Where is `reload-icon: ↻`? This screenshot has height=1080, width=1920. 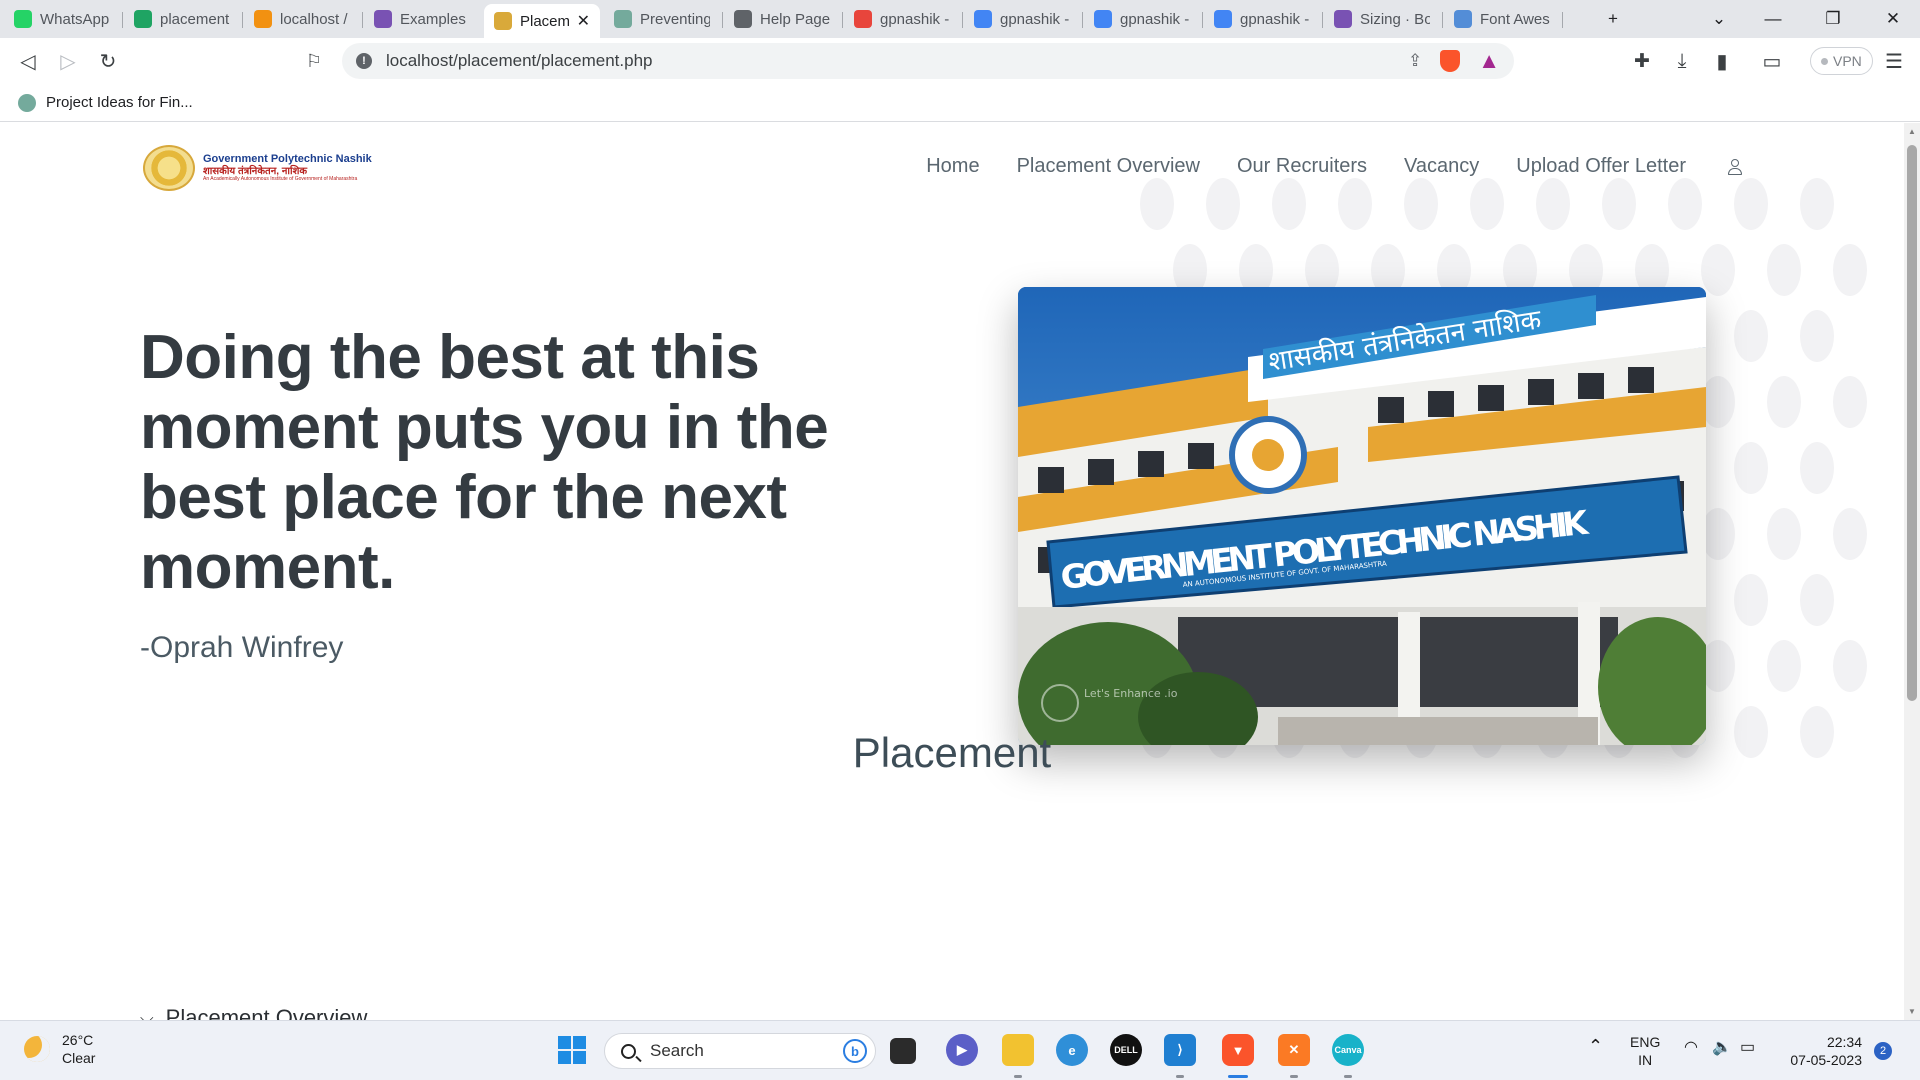
reload-icon: ↻ is located at coordinates (108, 61).